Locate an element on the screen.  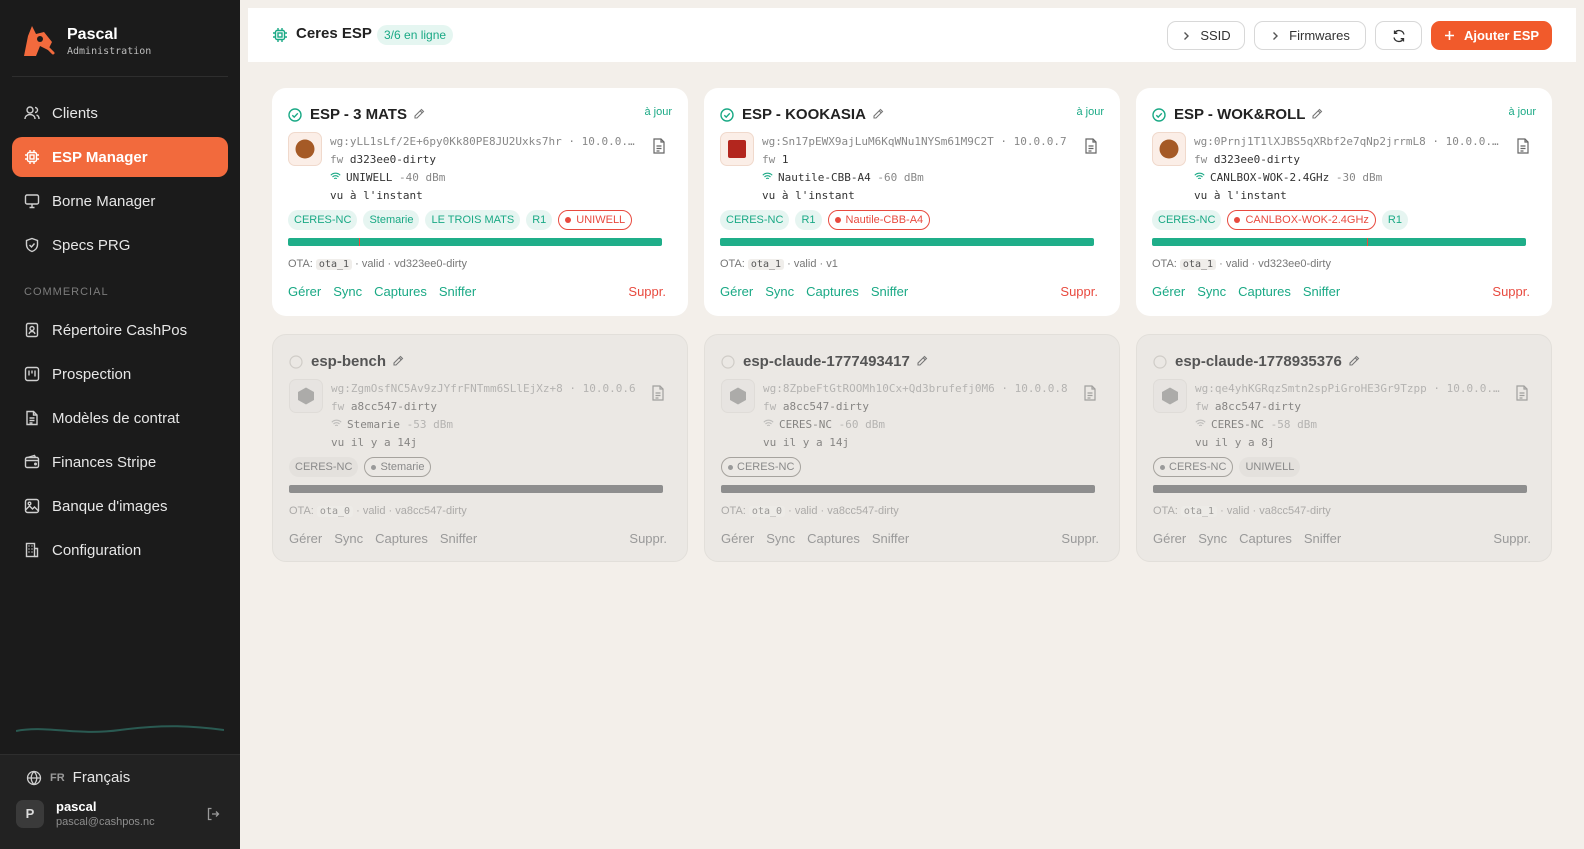
page-title: Ceres ESP is located at coordinates (334, 33).